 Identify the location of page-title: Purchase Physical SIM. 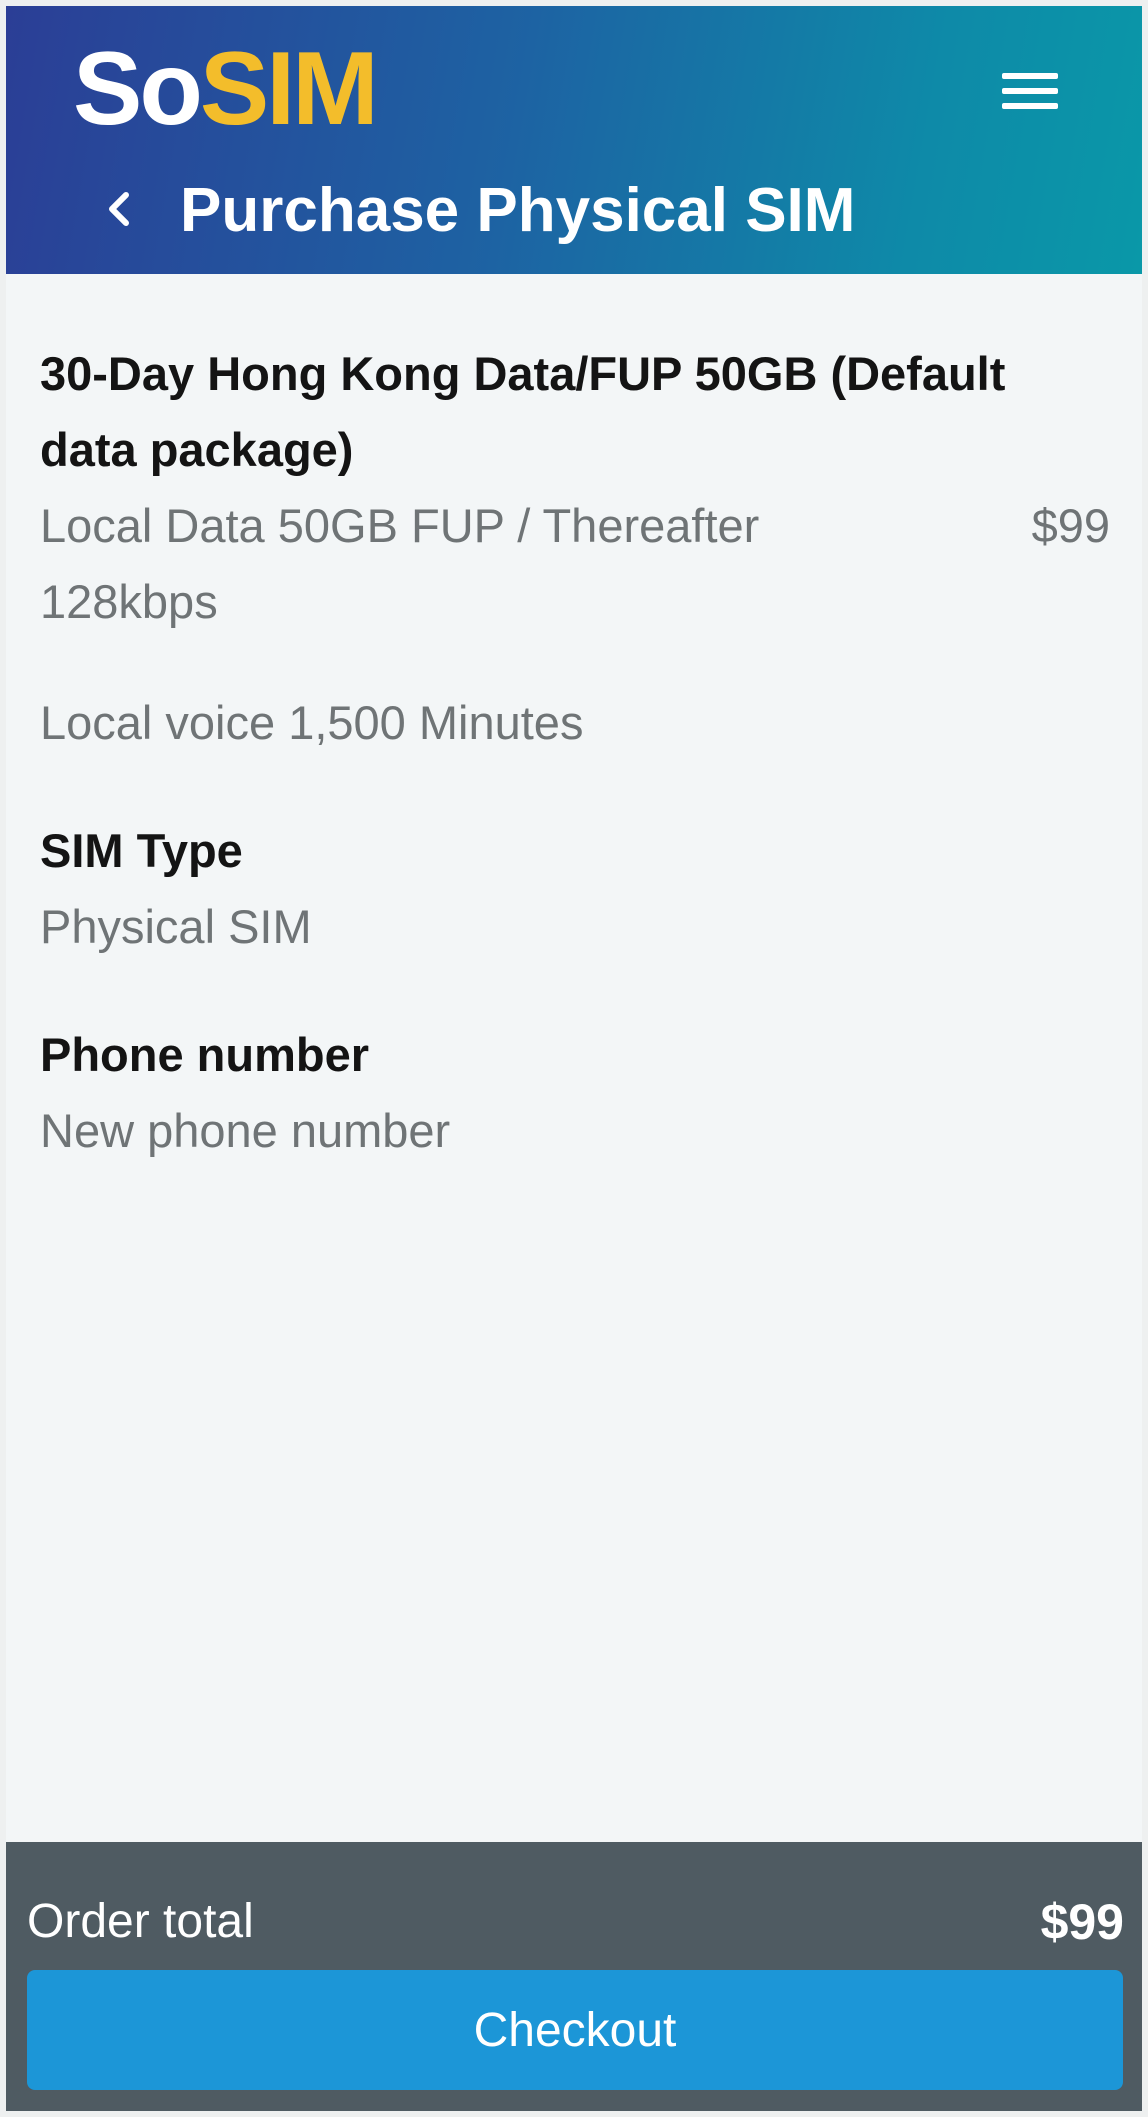
(518, 210).